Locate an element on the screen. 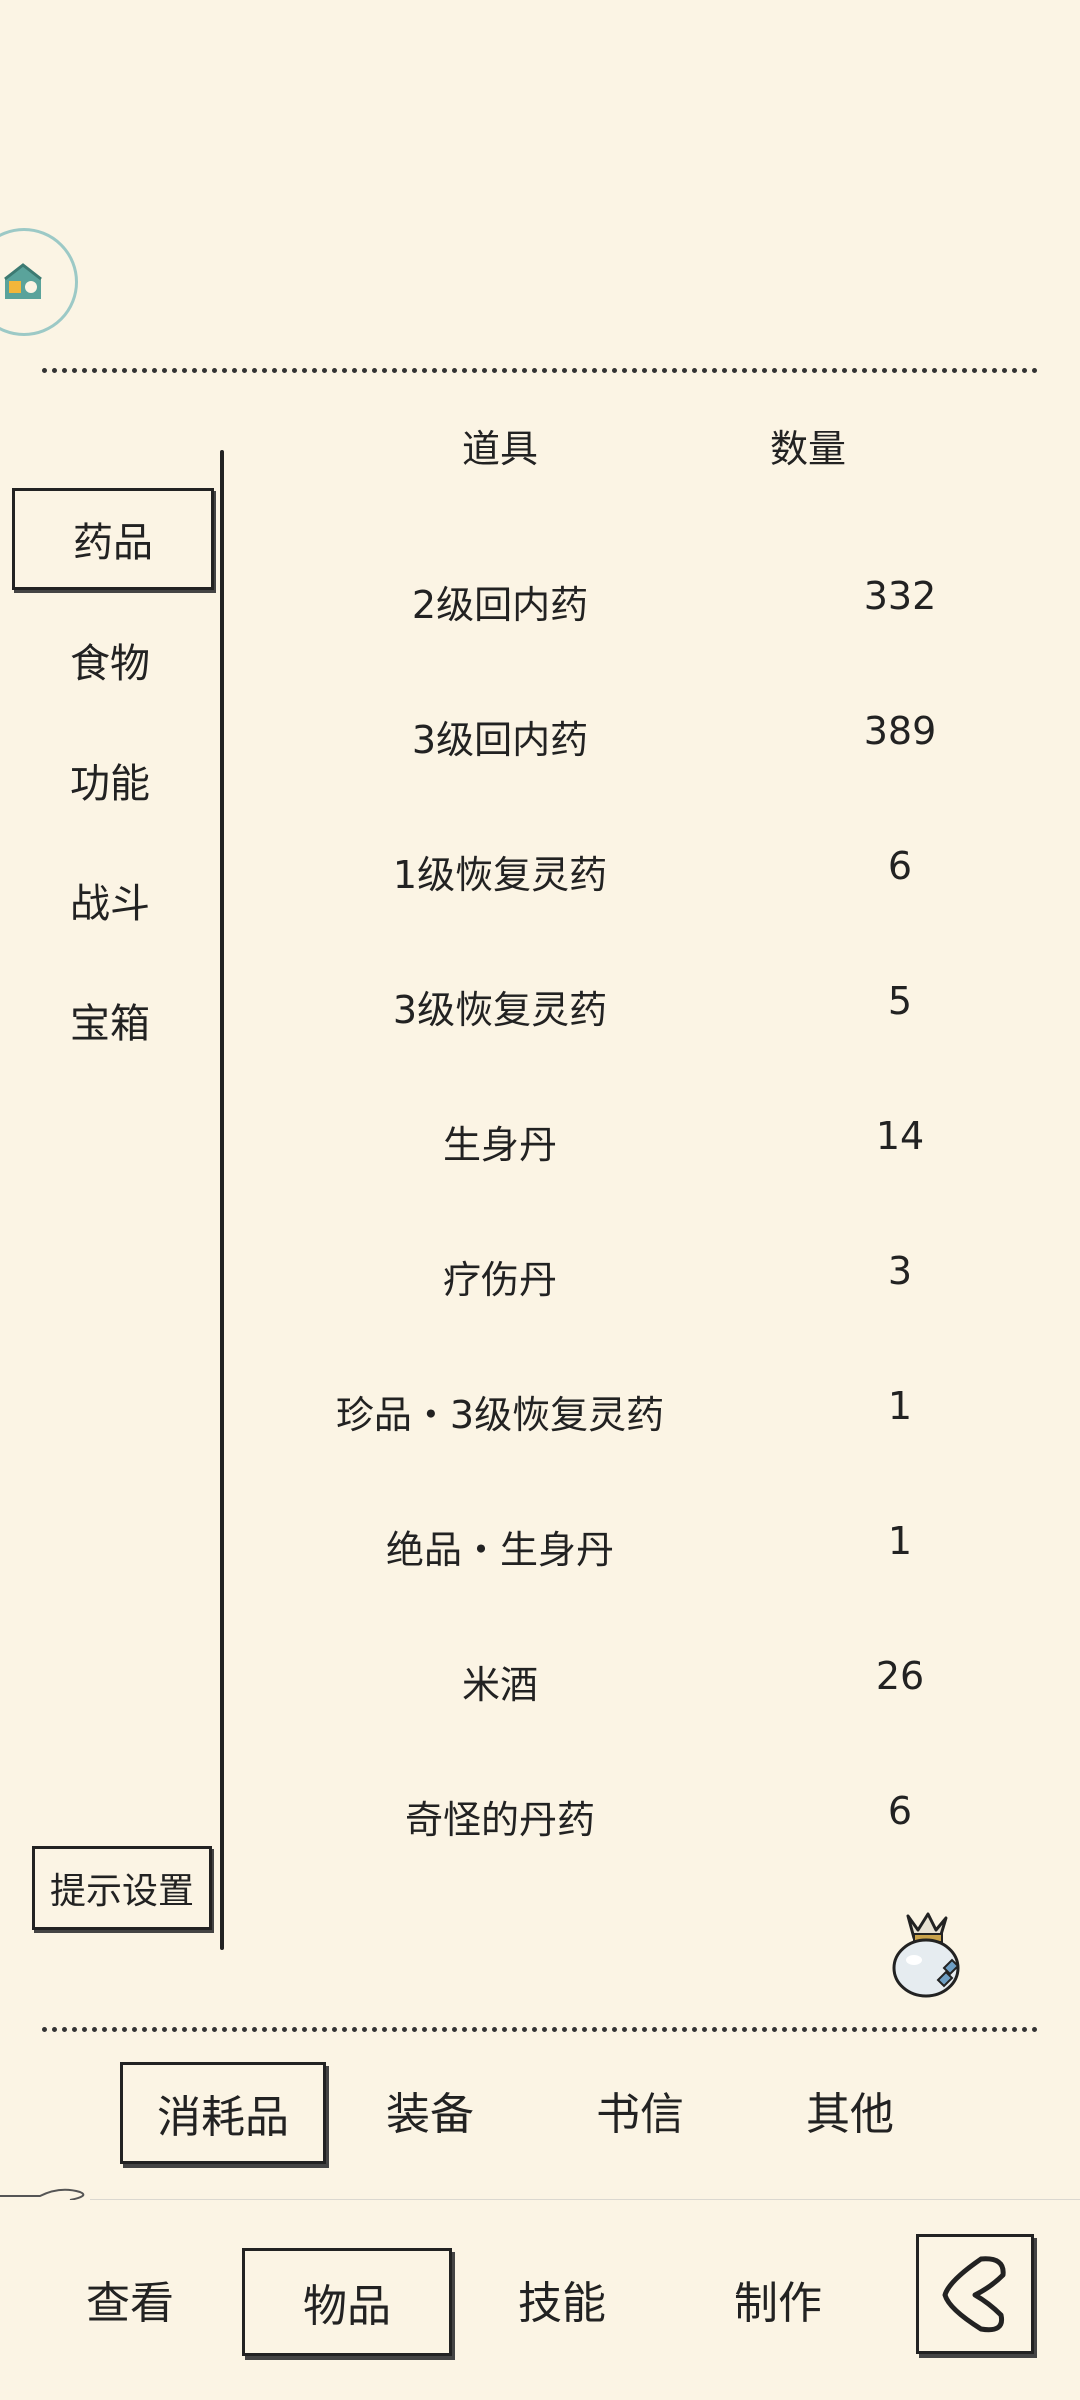 This screenshot has width=1080, height=2400. item-name: 珍品・3级恢复灵药 is located at coordinates (500, 1415).